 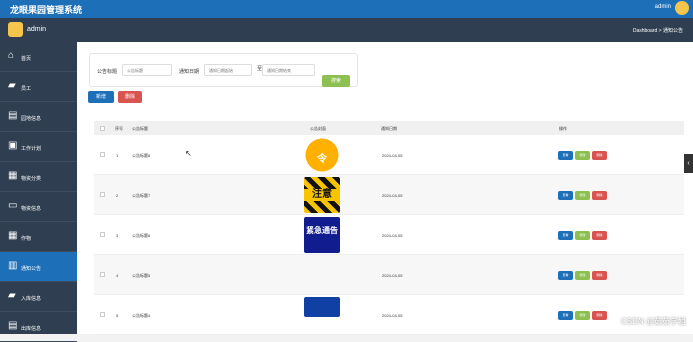 What do you see at coordinates (117, 155) in the screenshot?
I see `row-index: 1` at bounding box center [117, 155].